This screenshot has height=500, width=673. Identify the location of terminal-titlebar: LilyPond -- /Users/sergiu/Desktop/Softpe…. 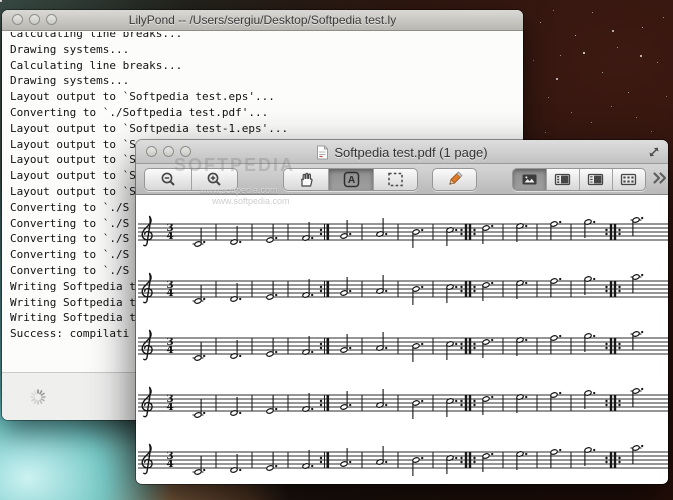
(262, 20).